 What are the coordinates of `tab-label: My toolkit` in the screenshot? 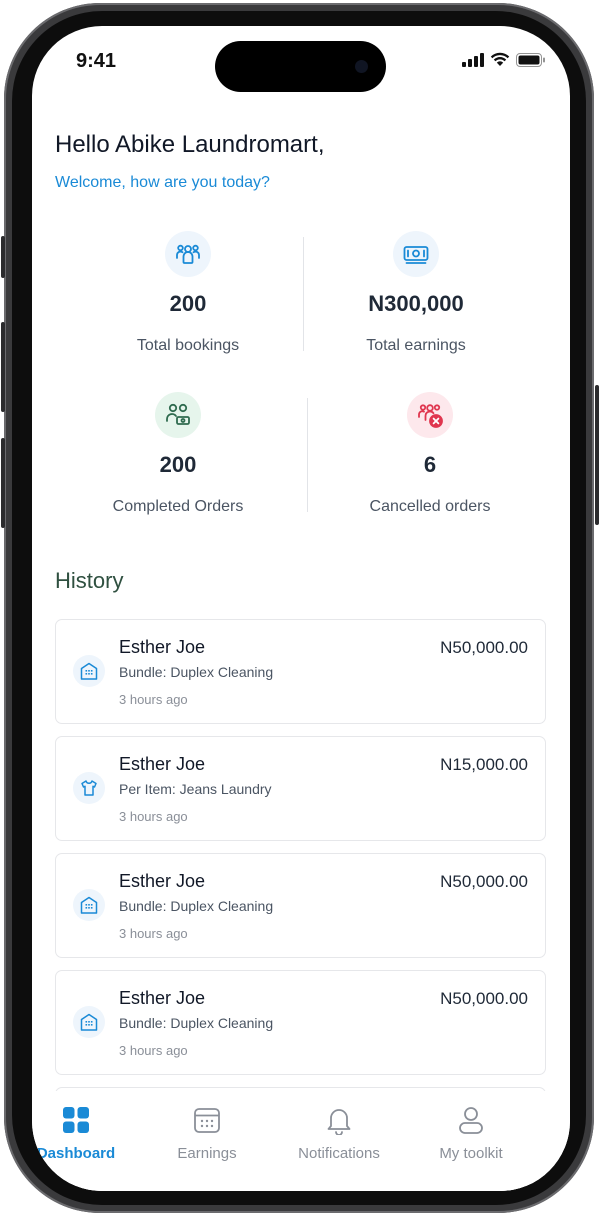 It's located at (471, 1153).